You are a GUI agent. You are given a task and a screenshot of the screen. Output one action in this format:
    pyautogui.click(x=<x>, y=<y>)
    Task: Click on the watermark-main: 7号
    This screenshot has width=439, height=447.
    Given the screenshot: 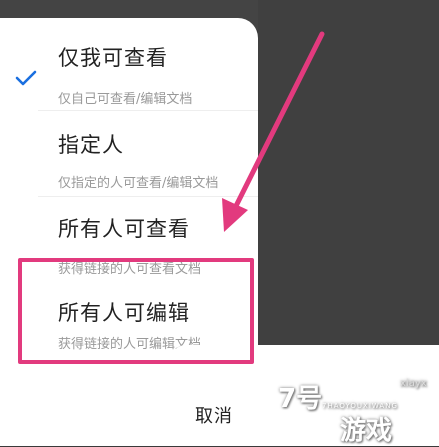 What is the action you would take?
    pyautogui.click(x=300, y=399)
    